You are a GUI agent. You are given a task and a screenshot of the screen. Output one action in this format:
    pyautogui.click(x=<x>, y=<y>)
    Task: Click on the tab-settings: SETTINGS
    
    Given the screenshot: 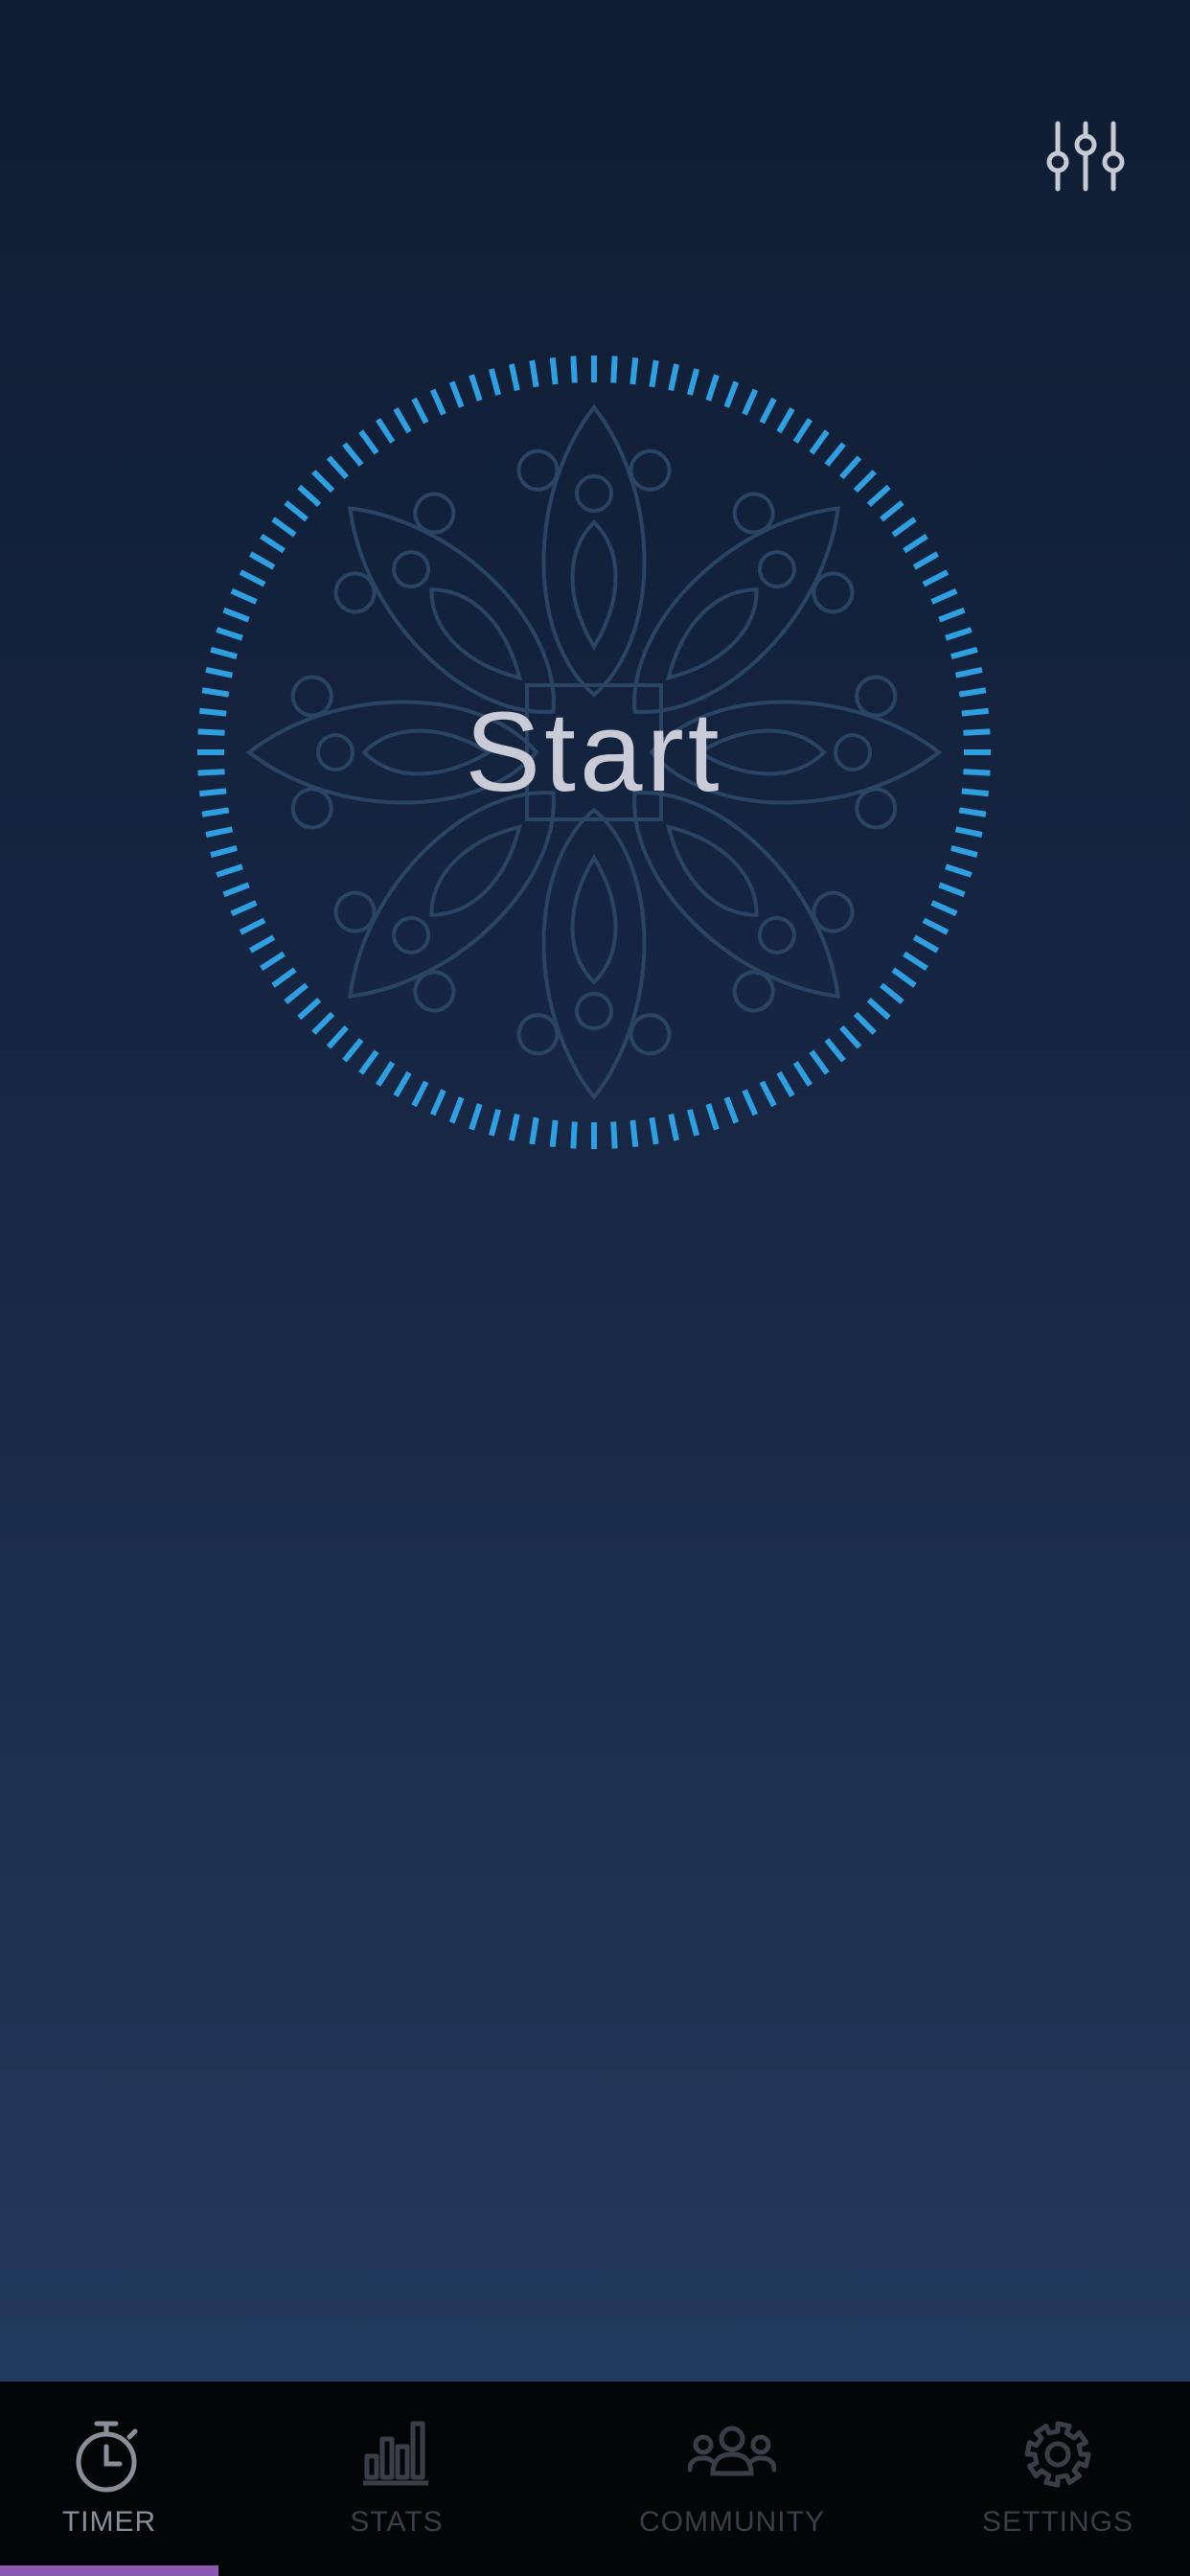 What is the action you would take?
    pyautogui.click(x=1058, y=2478)
    